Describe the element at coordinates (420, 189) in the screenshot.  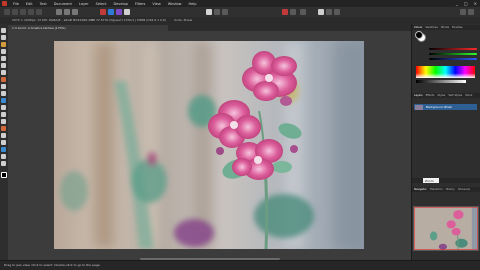
I see `tab-navigator: Navigator` at that location.